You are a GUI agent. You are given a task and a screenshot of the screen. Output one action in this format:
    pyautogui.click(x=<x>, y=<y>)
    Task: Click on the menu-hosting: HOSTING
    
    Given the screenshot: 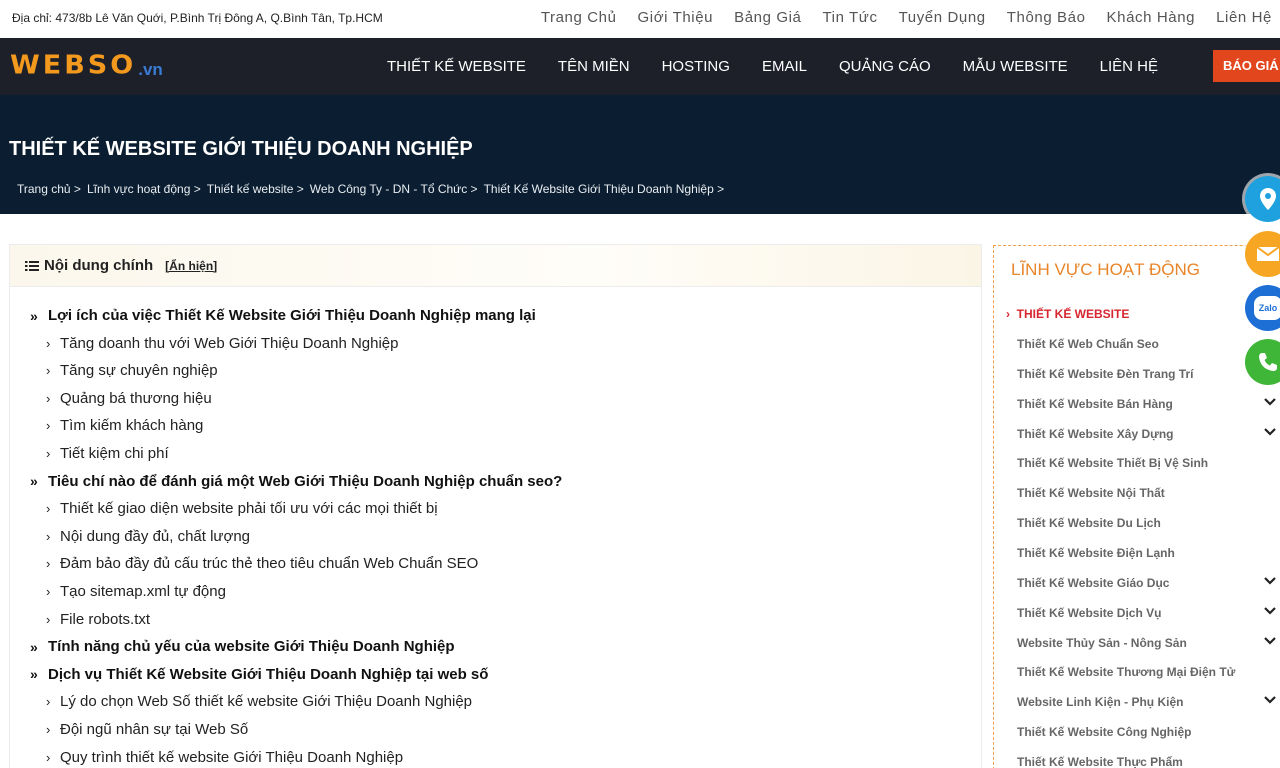 What is the action you would take?
    pyautogui.click(x=696, y=66)
    